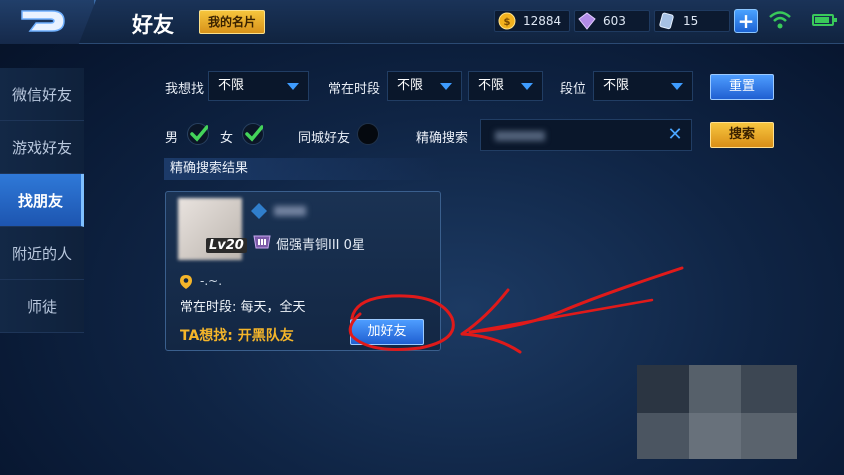 The height and width of the screenshot is (475, 844). Describe the element at coordinates (290, 211) in the screenshot. I see `player-name-blurred` at that location.